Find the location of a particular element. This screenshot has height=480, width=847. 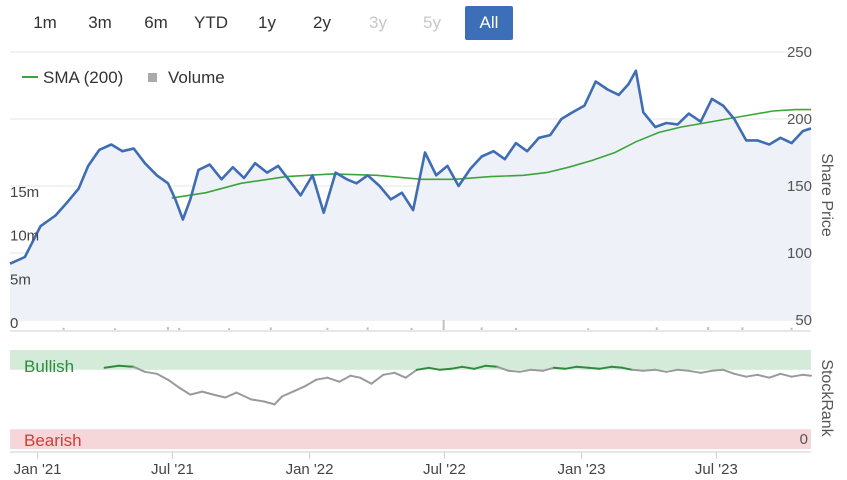

date-tick-label: Jul '23 is located at coordinates (716, 469).